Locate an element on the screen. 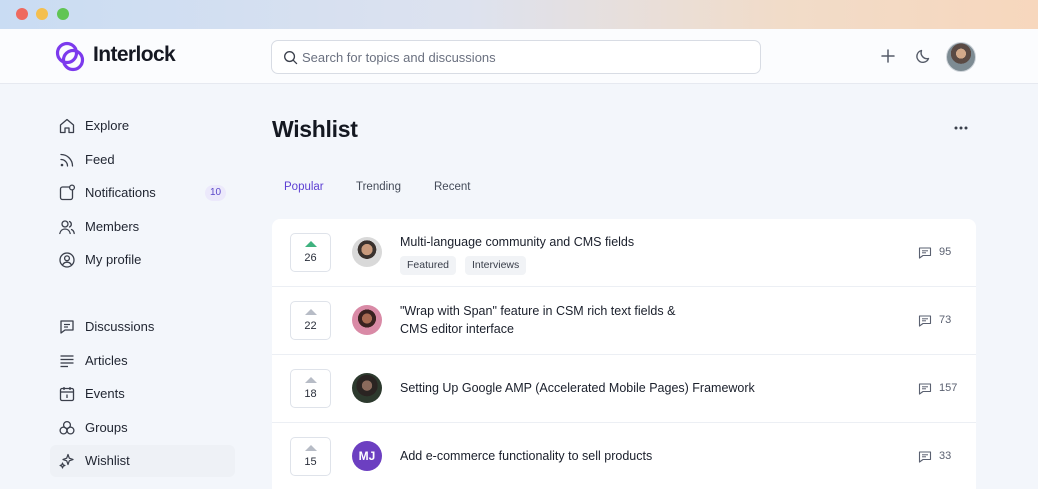  sidebar-item-notifications: Notifications 10 is located at coordinates (142, 193).